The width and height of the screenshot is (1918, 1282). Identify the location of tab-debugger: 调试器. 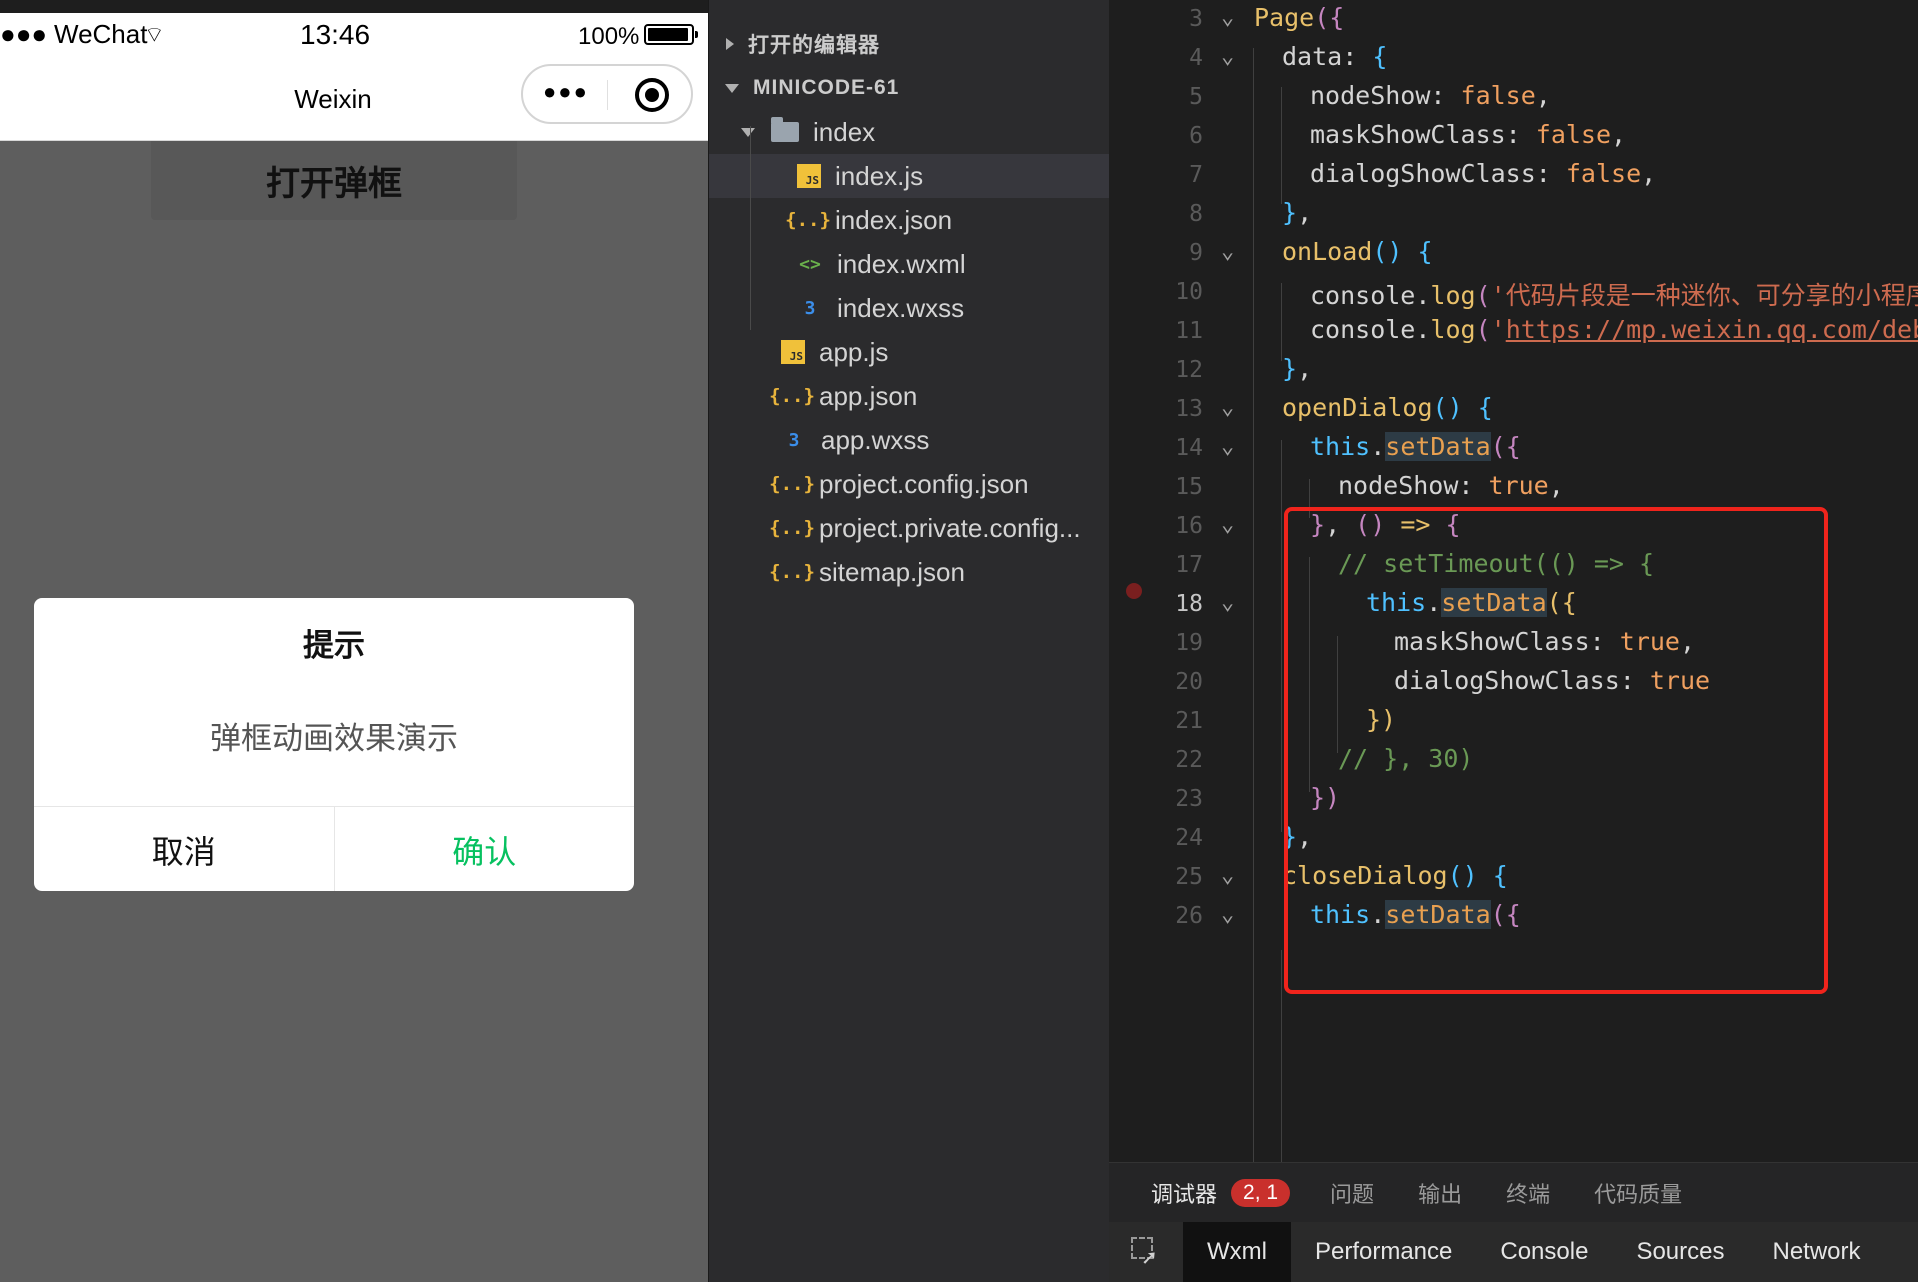
(1184, 1201).